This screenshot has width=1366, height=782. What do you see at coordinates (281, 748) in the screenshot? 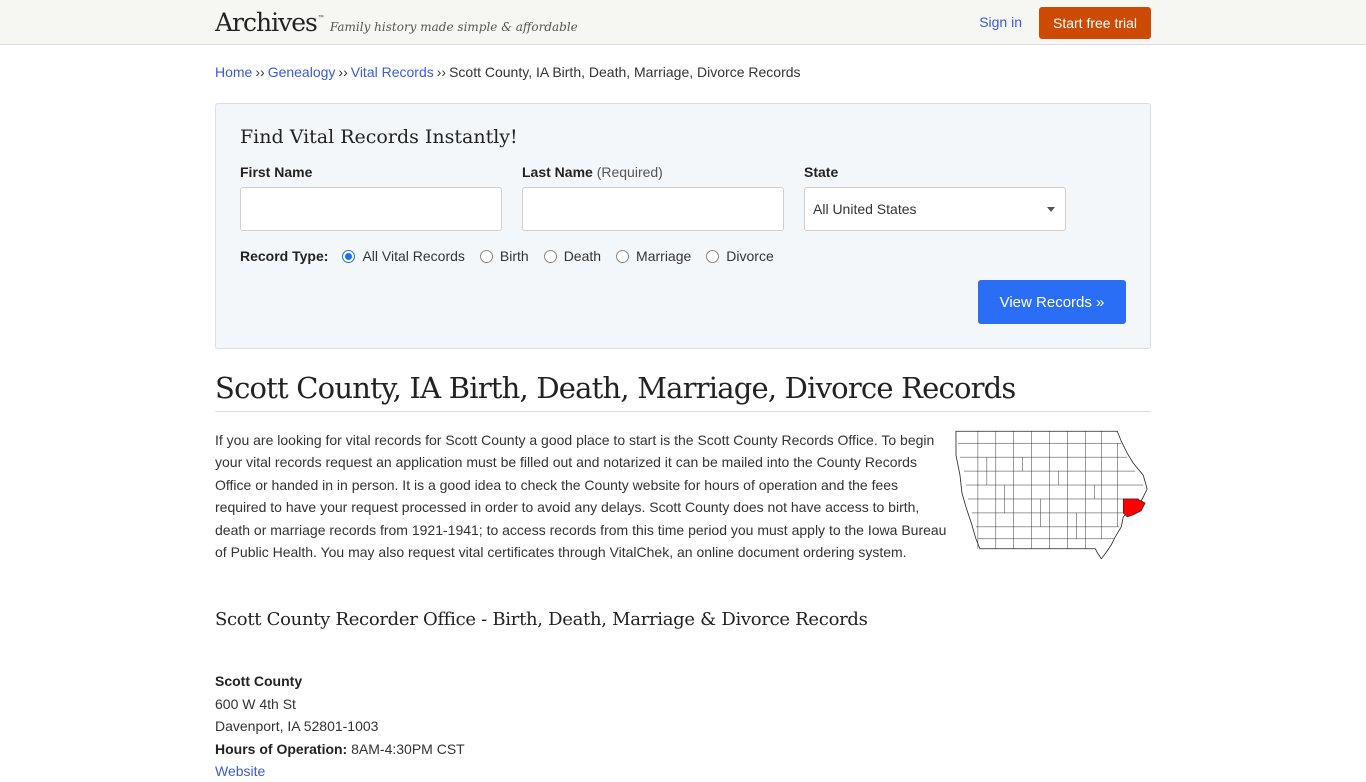
I see `hours-label: Hours of Operation:` at bounding box center [281, 748].